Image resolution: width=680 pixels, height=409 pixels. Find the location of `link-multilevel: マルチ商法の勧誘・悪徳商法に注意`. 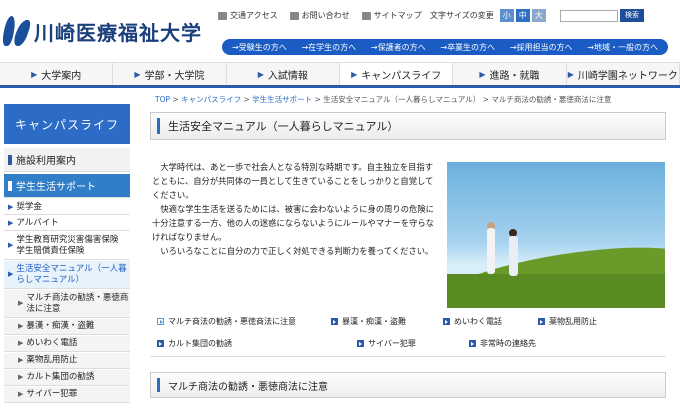

link-multilevel: マルチ商法の勧誘・悪徳商法に注意 is located at coordinates (226, 321).